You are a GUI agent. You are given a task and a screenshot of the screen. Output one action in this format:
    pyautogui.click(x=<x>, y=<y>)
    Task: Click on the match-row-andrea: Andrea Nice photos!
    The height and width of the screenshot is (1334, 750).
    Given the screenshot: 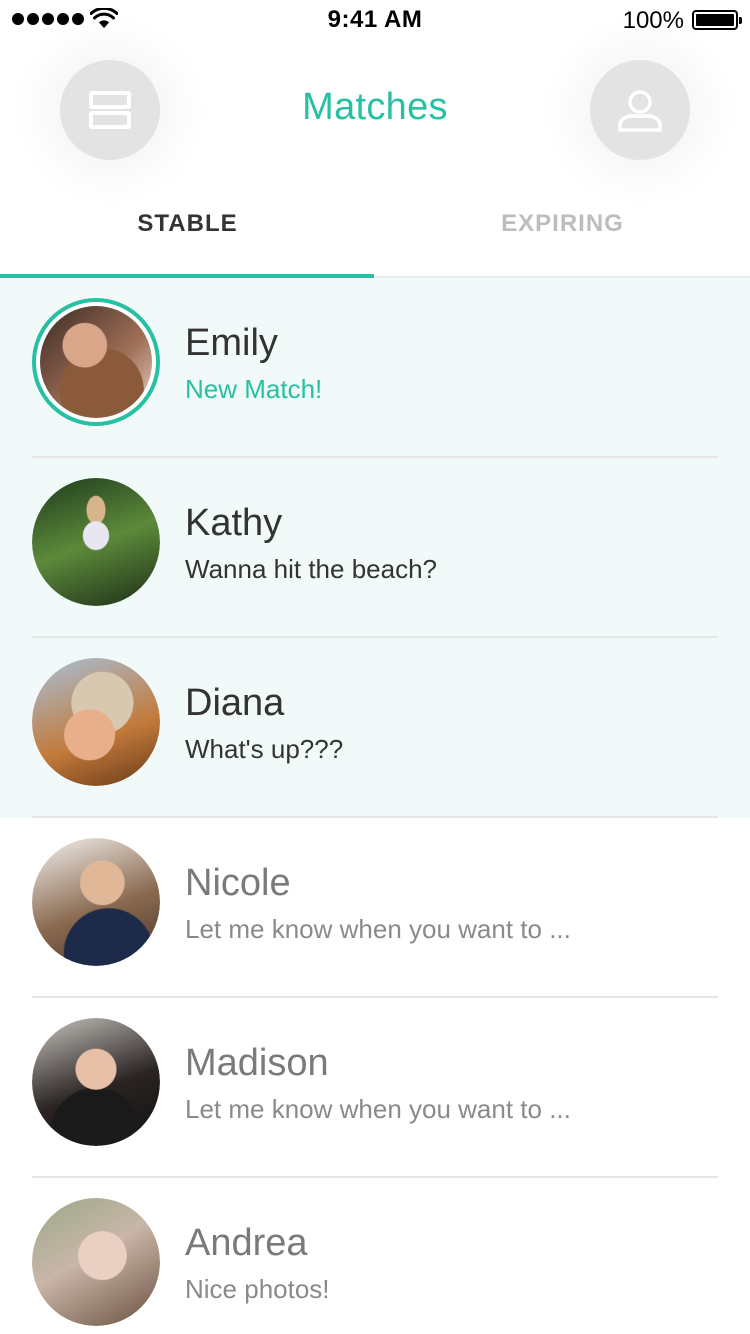 What is the action you would take?
    pyautogui.click(x=375, y=1256)
    